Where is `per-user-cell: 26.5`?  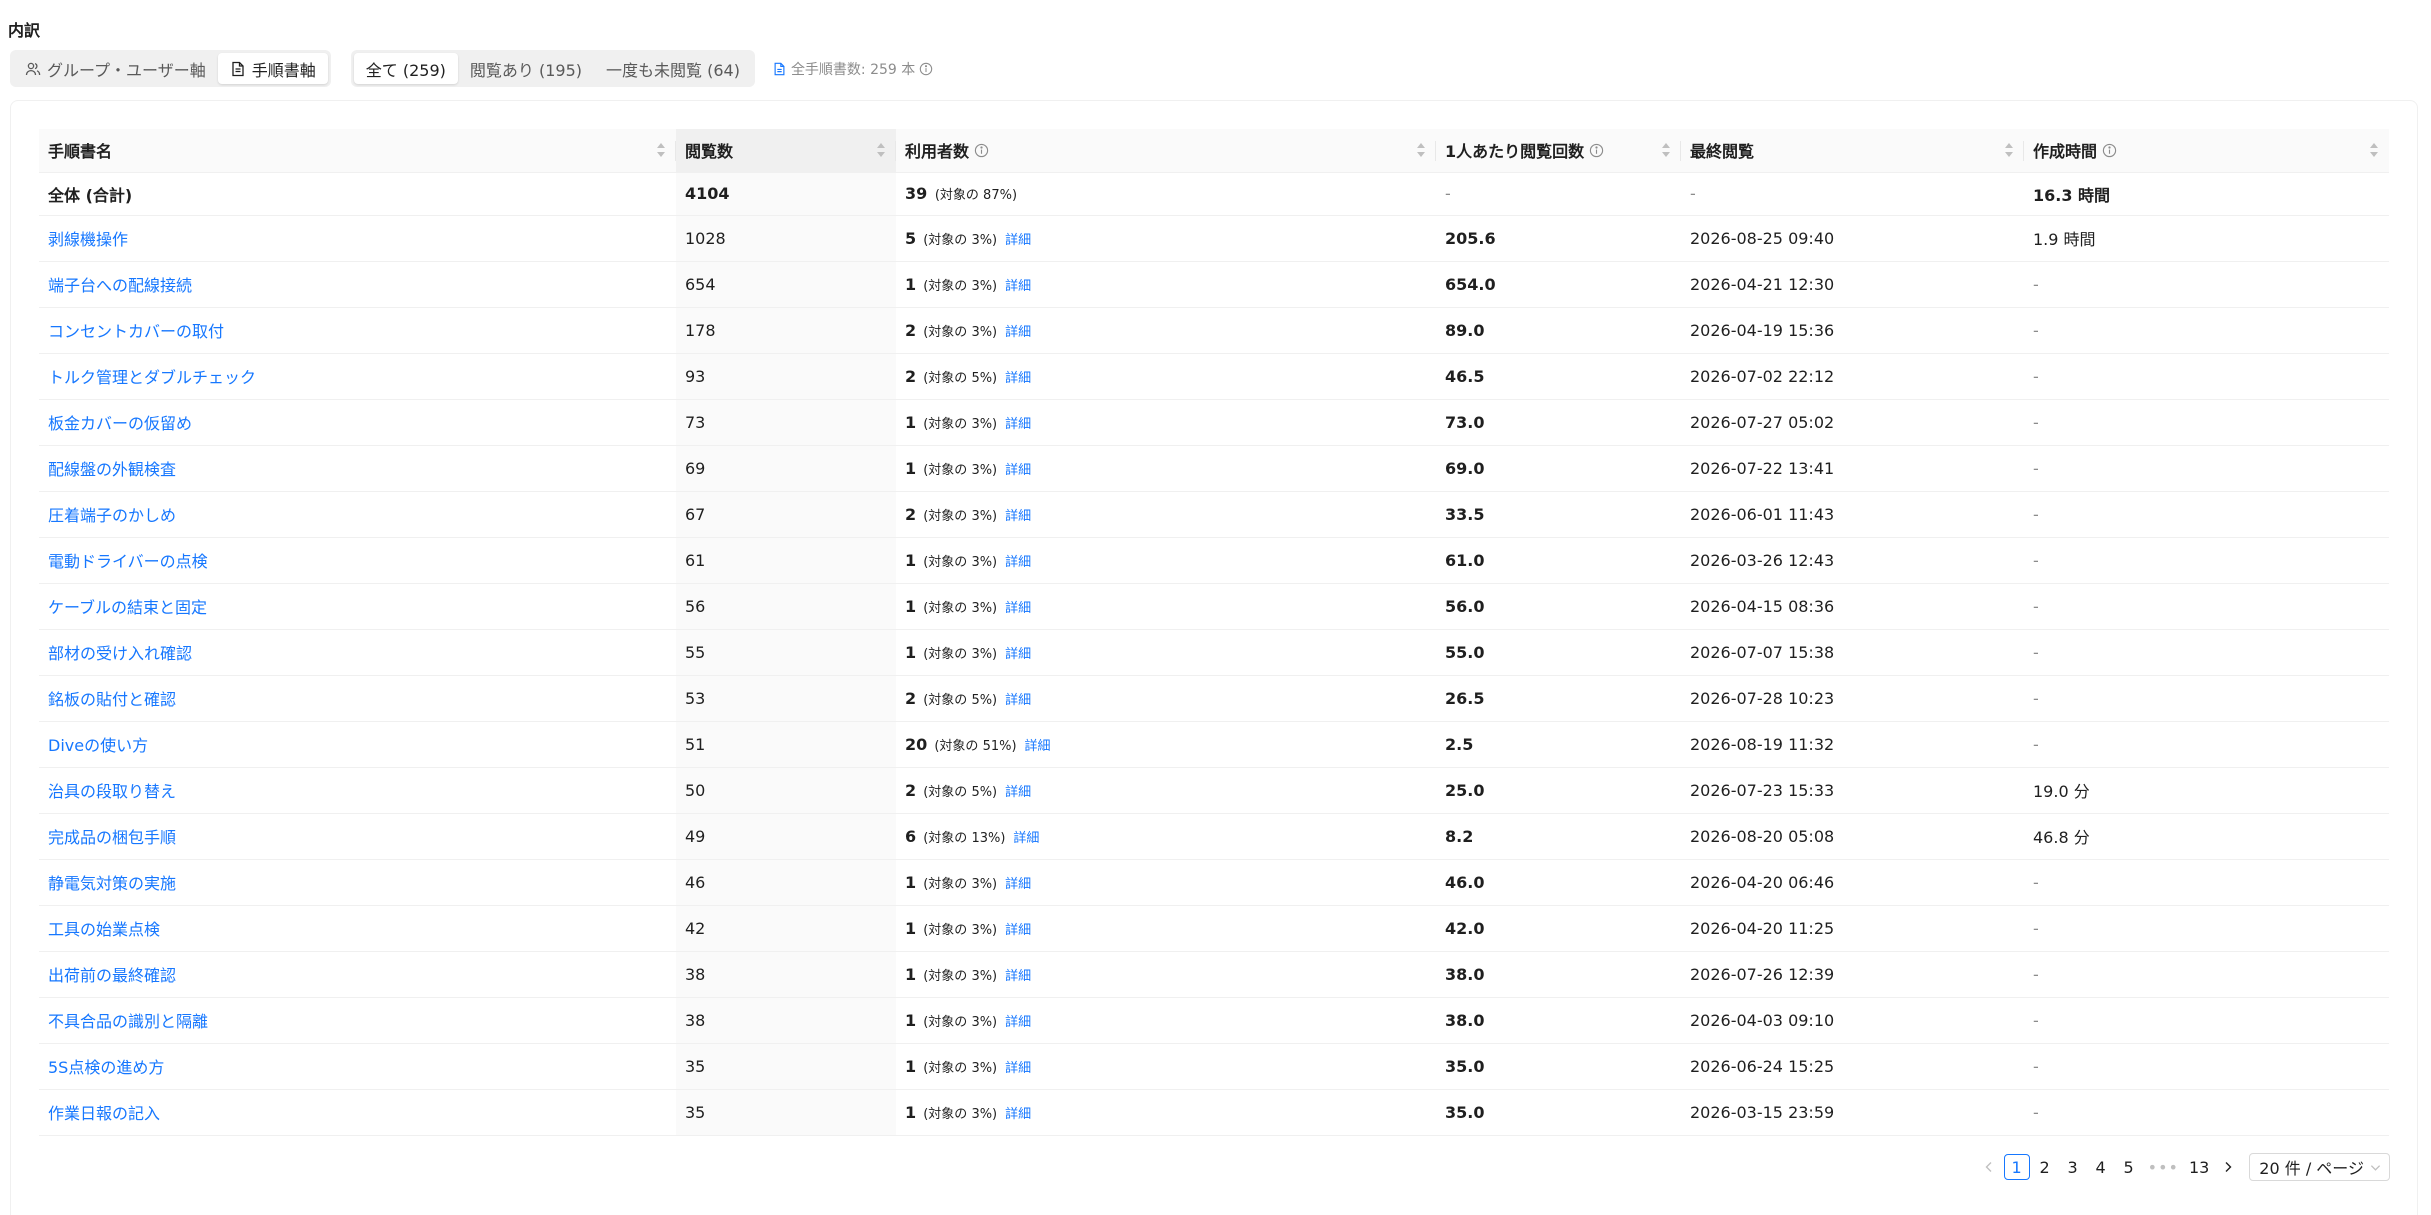
per-user-cell: 26.5 is located at coordinates (1558, 698).